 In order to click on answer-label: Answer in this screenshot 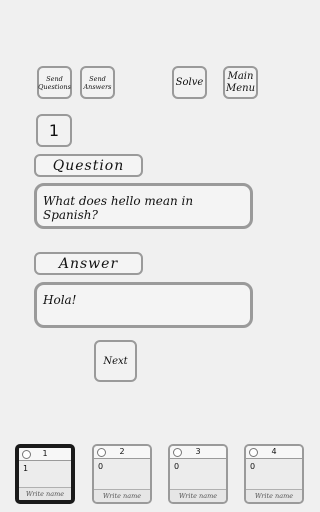, I will do `click(88, 263)`.